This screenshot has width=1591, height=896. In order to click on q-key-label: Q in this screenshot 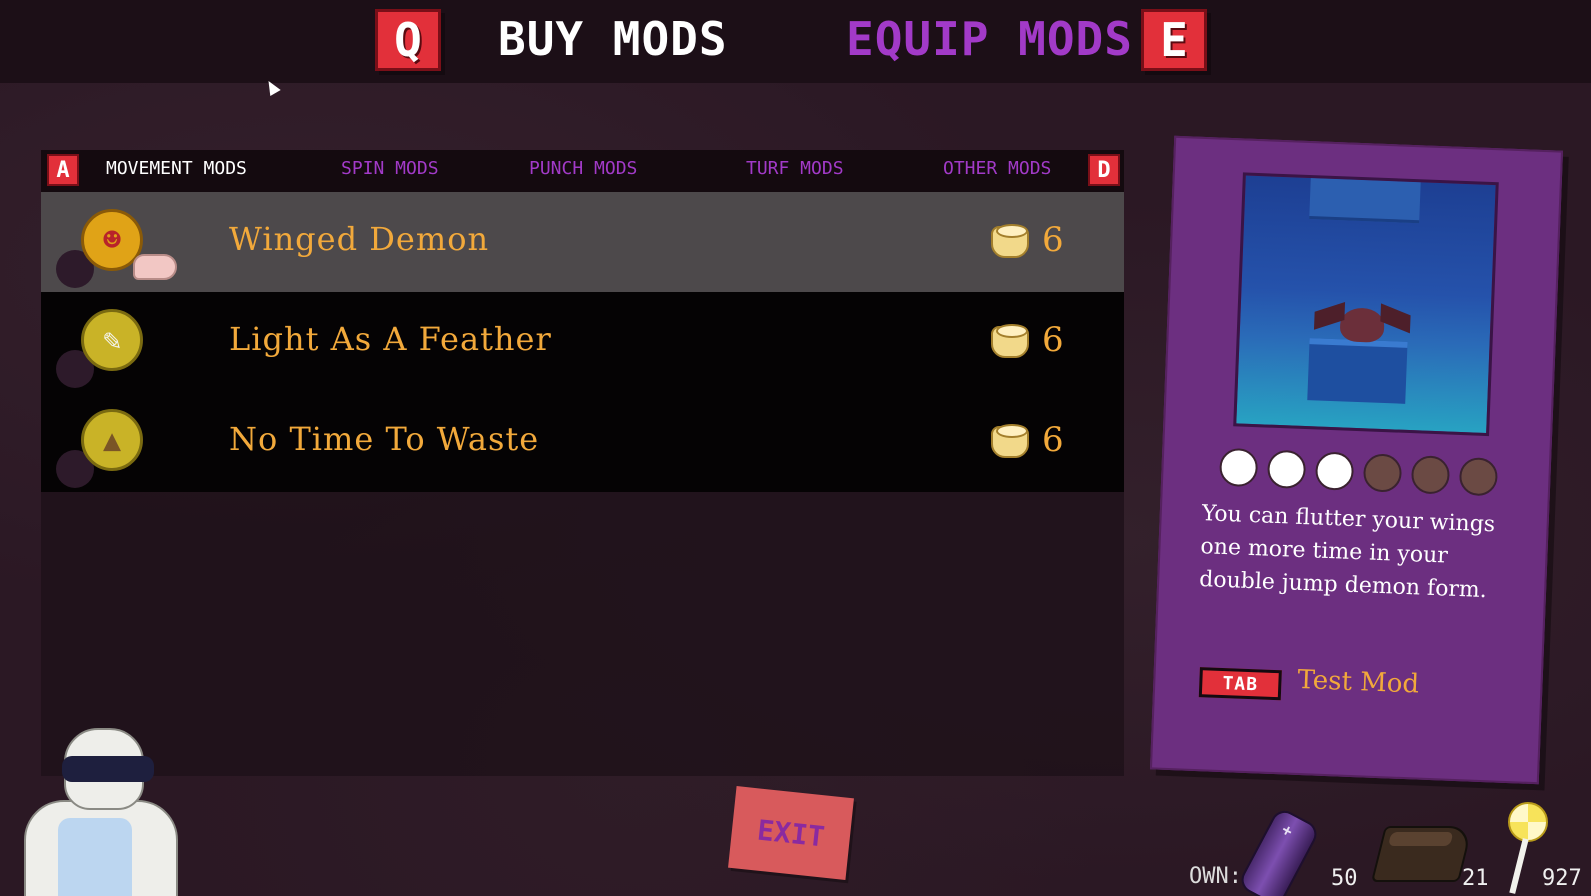, I will do `click(408, 40)`.